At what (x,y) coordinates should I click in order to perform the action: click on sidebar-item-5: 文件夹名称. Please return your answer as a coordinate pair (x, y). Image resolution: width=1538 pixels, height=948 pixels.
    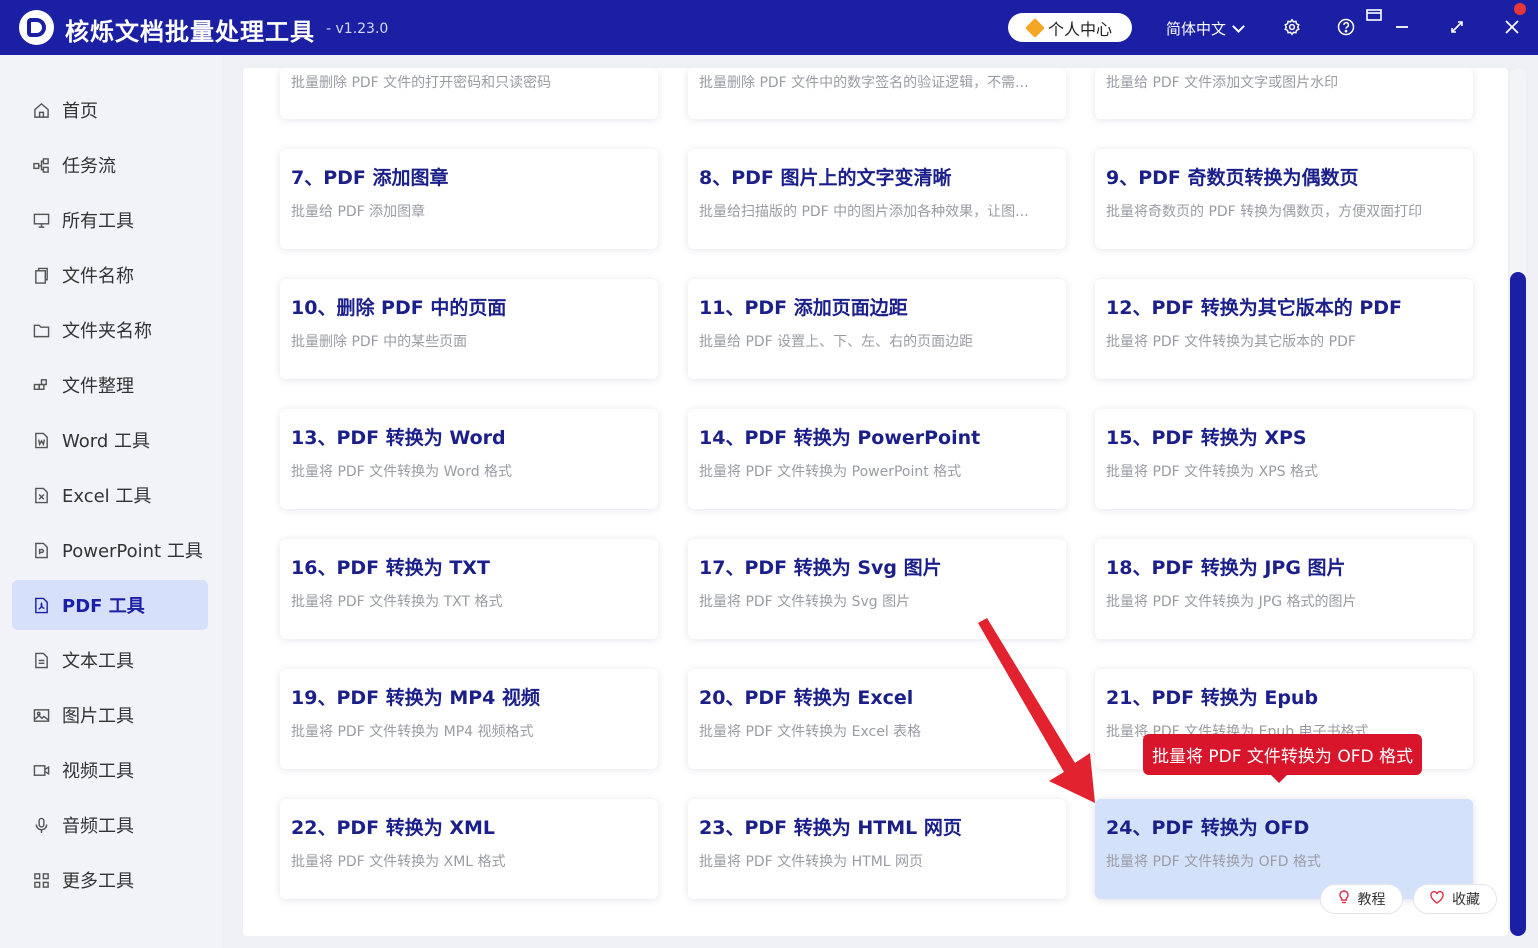
    Looking at the image, I should click on (110, 330).